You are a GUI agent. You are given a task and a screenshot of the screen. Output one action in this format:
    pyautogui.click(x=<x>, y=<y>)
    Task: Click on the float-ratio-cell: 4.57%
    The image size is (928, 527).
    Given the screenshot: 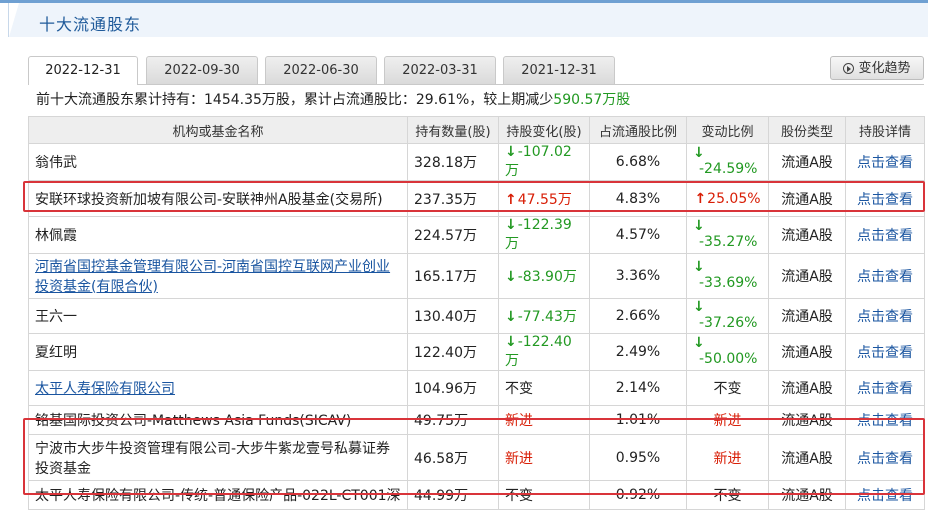 What is the action you would take?
    pyautogui.click(x=638, y=235)
    